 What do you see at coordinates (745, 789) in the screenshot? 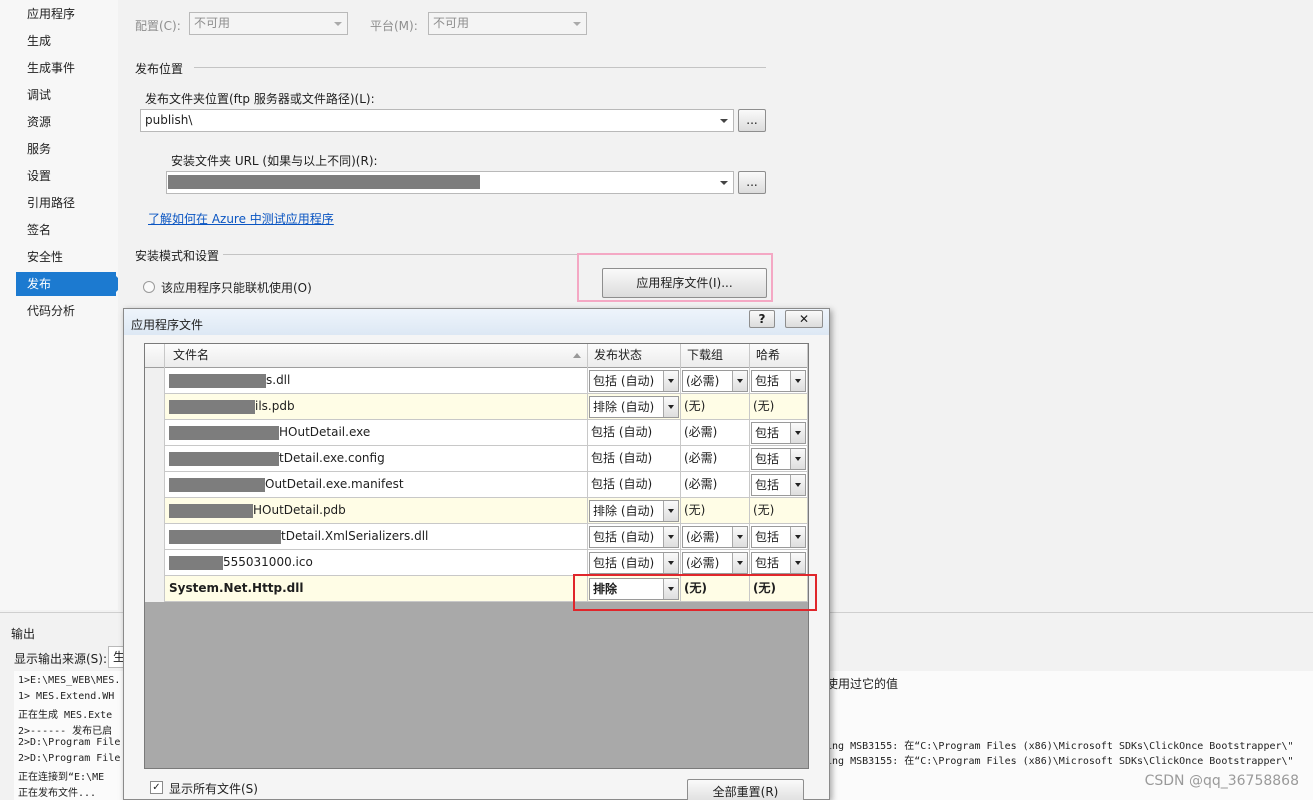
I see `reset-all-button: 全部重置(R)` at bounding box center [745, 789].